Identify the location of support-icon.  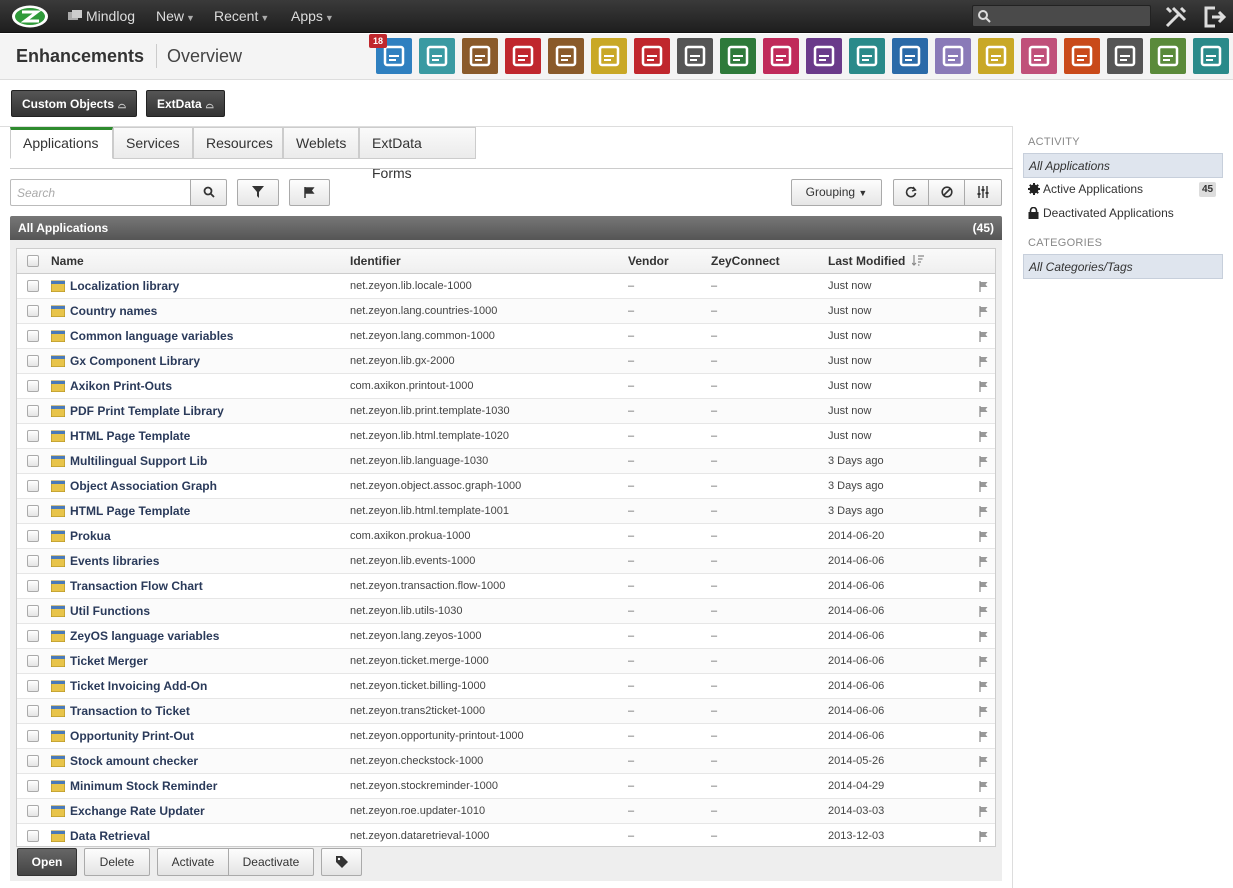
(910, 56).